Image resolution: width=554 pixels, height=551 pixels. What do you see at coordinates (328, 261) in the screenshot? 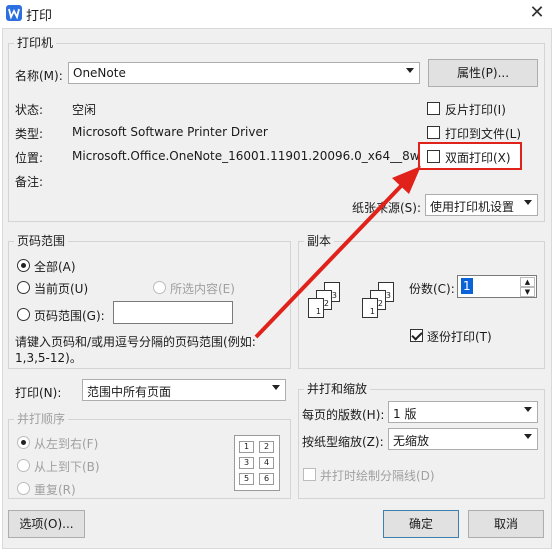
I see `annotation-arrow-shaft` at bounding box center [328, 261].